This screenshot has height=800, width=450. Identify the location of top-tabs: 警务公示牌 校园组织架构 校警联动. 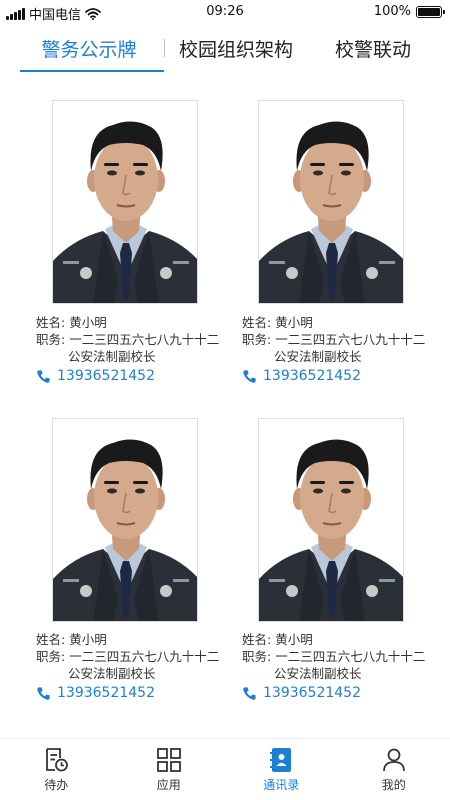
(225, 48).